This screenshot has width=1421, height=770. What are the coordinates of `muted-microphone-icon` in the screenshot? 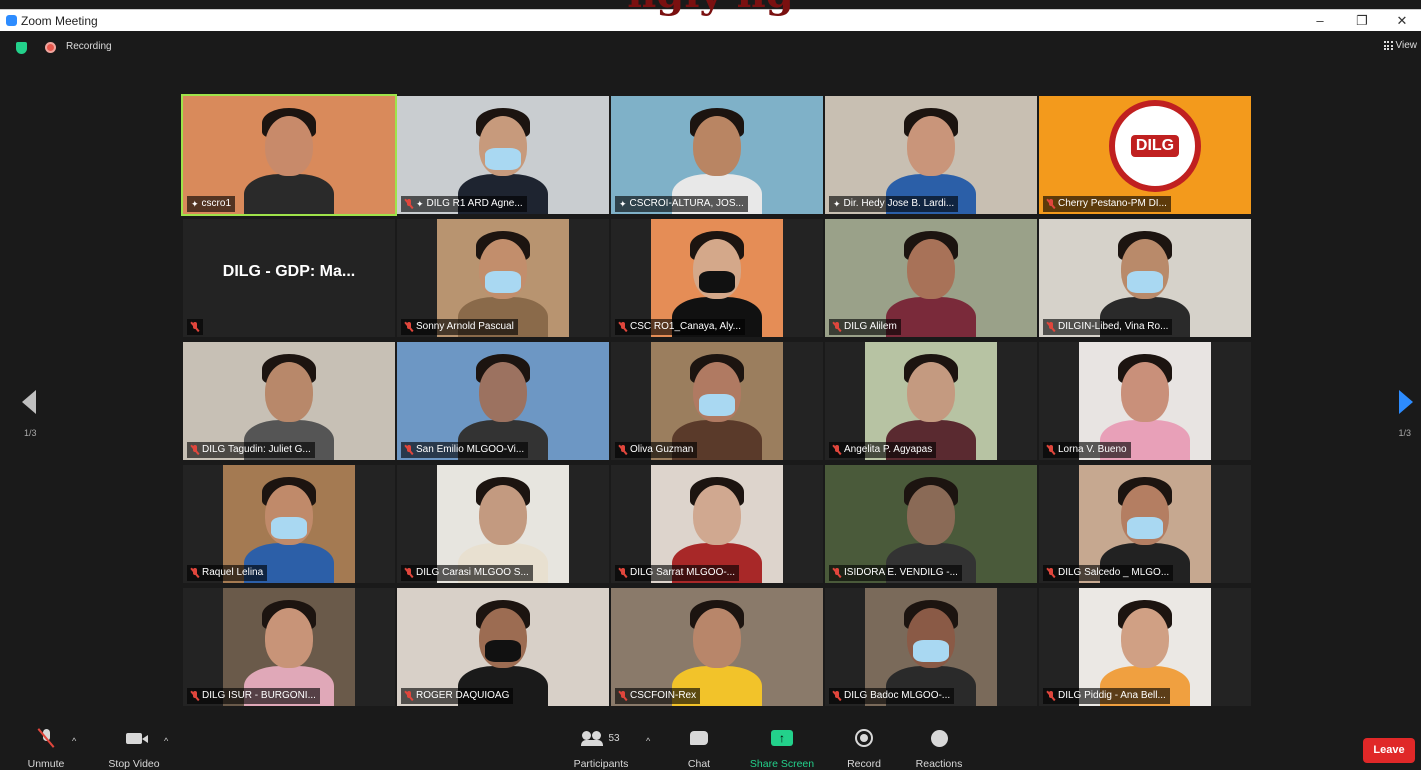 It's located at (46, 738).